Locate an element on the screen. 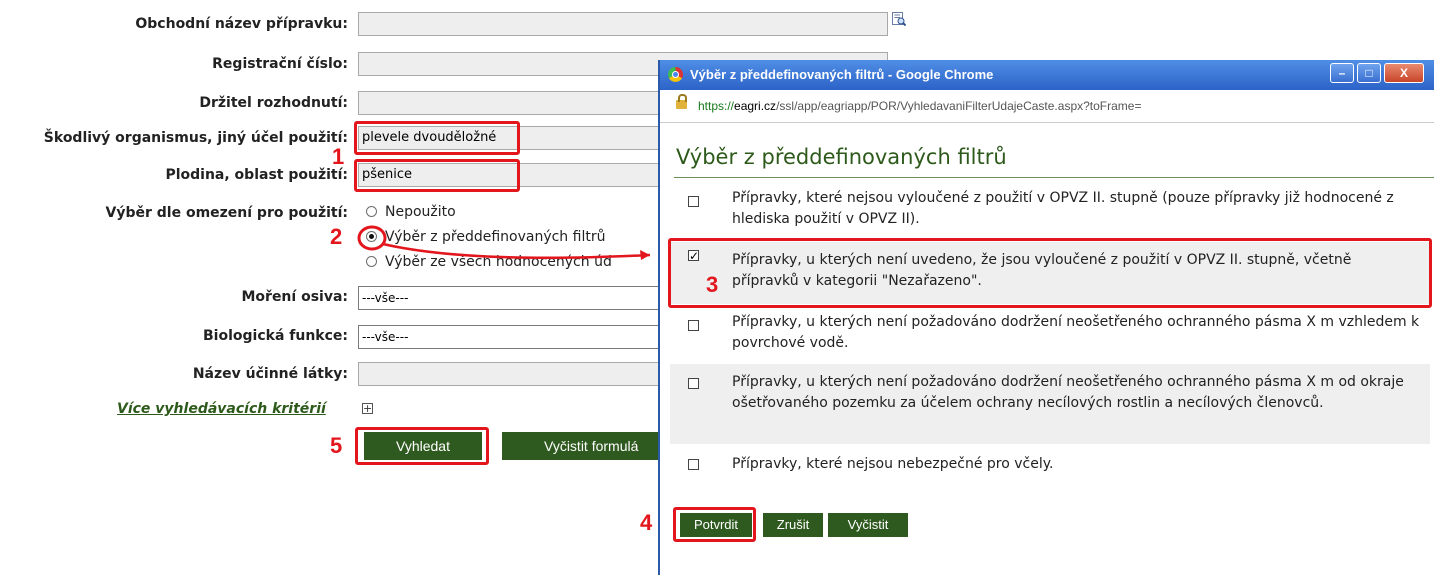 This screenshot has height=575, width=1434. search-icon is located at coordinates (899, 19).